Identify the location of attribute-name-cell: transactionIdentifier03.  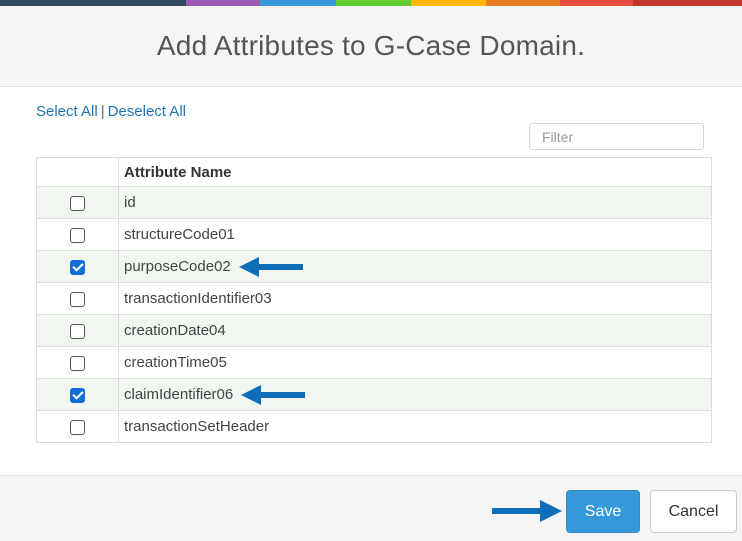
(415, 298).